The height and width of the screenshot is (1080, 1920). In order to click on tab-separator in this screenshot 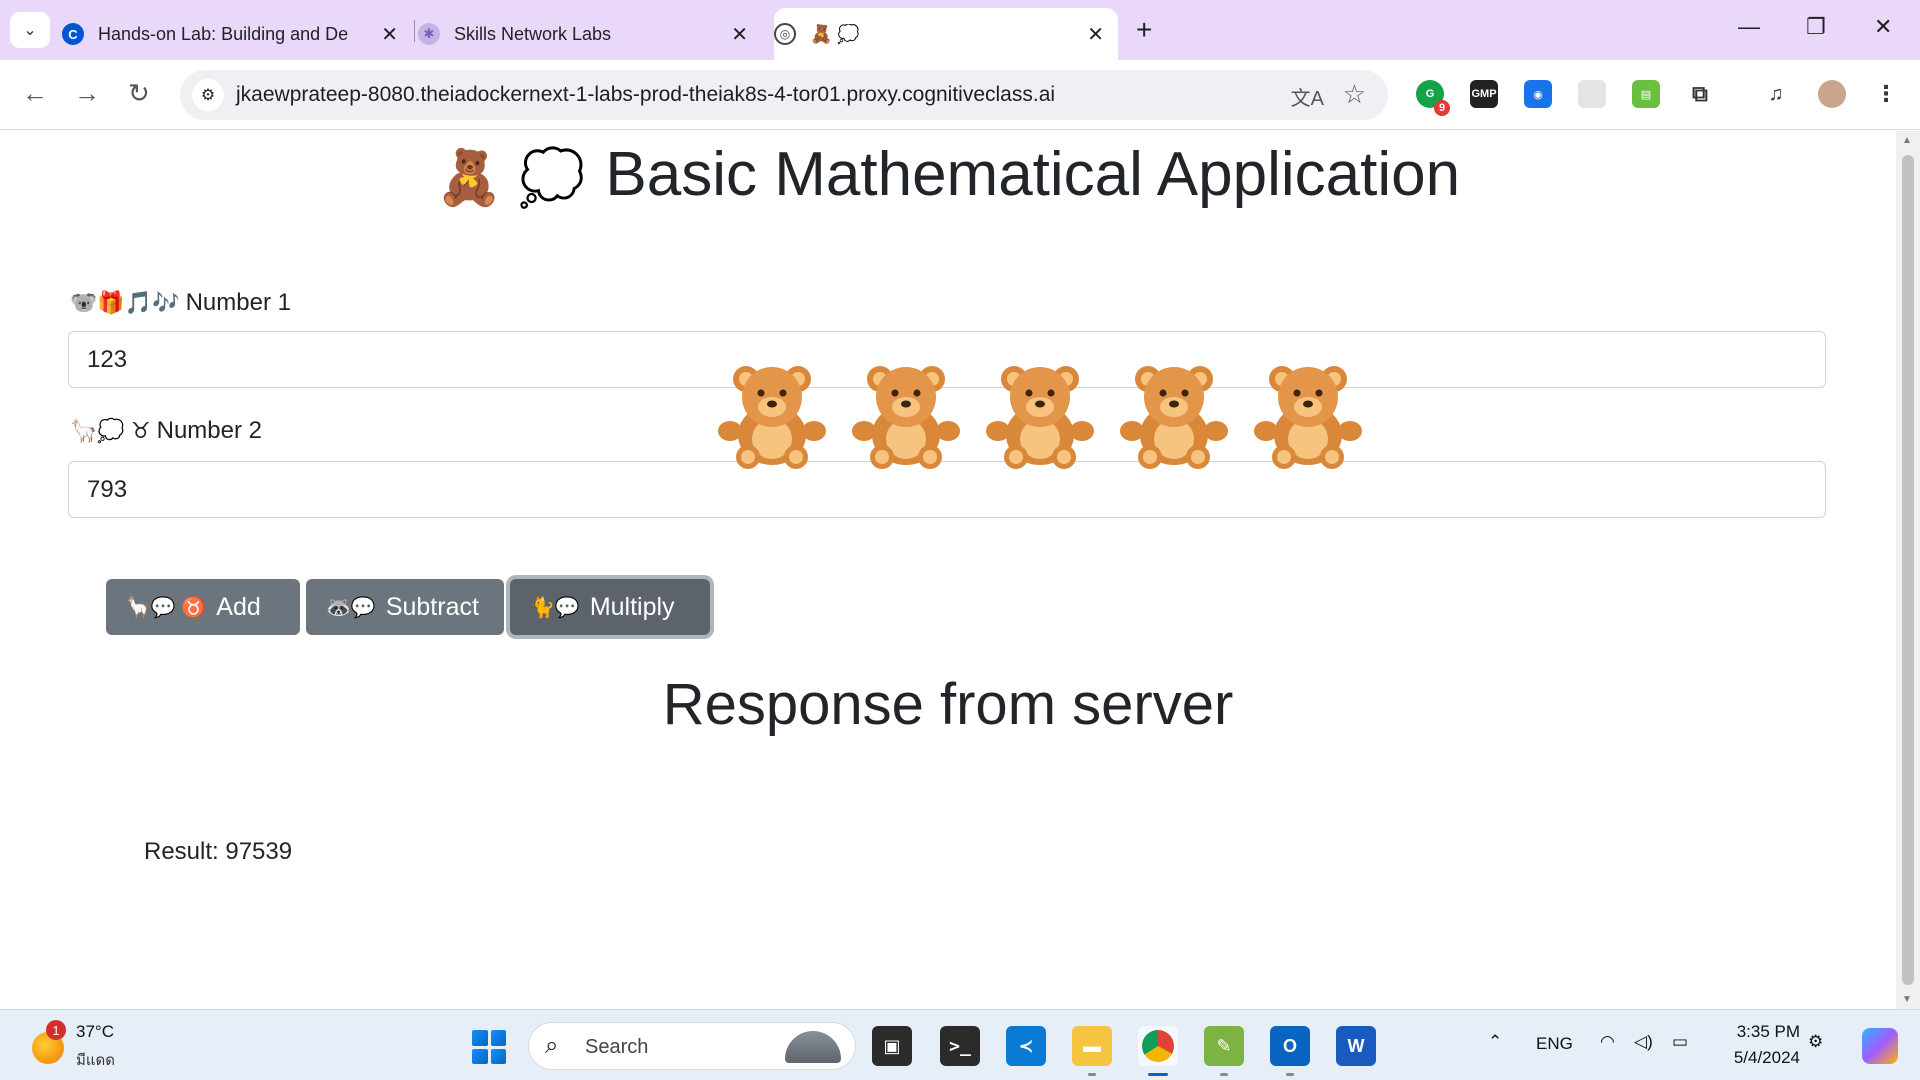, I will do `click(414, 31)`.